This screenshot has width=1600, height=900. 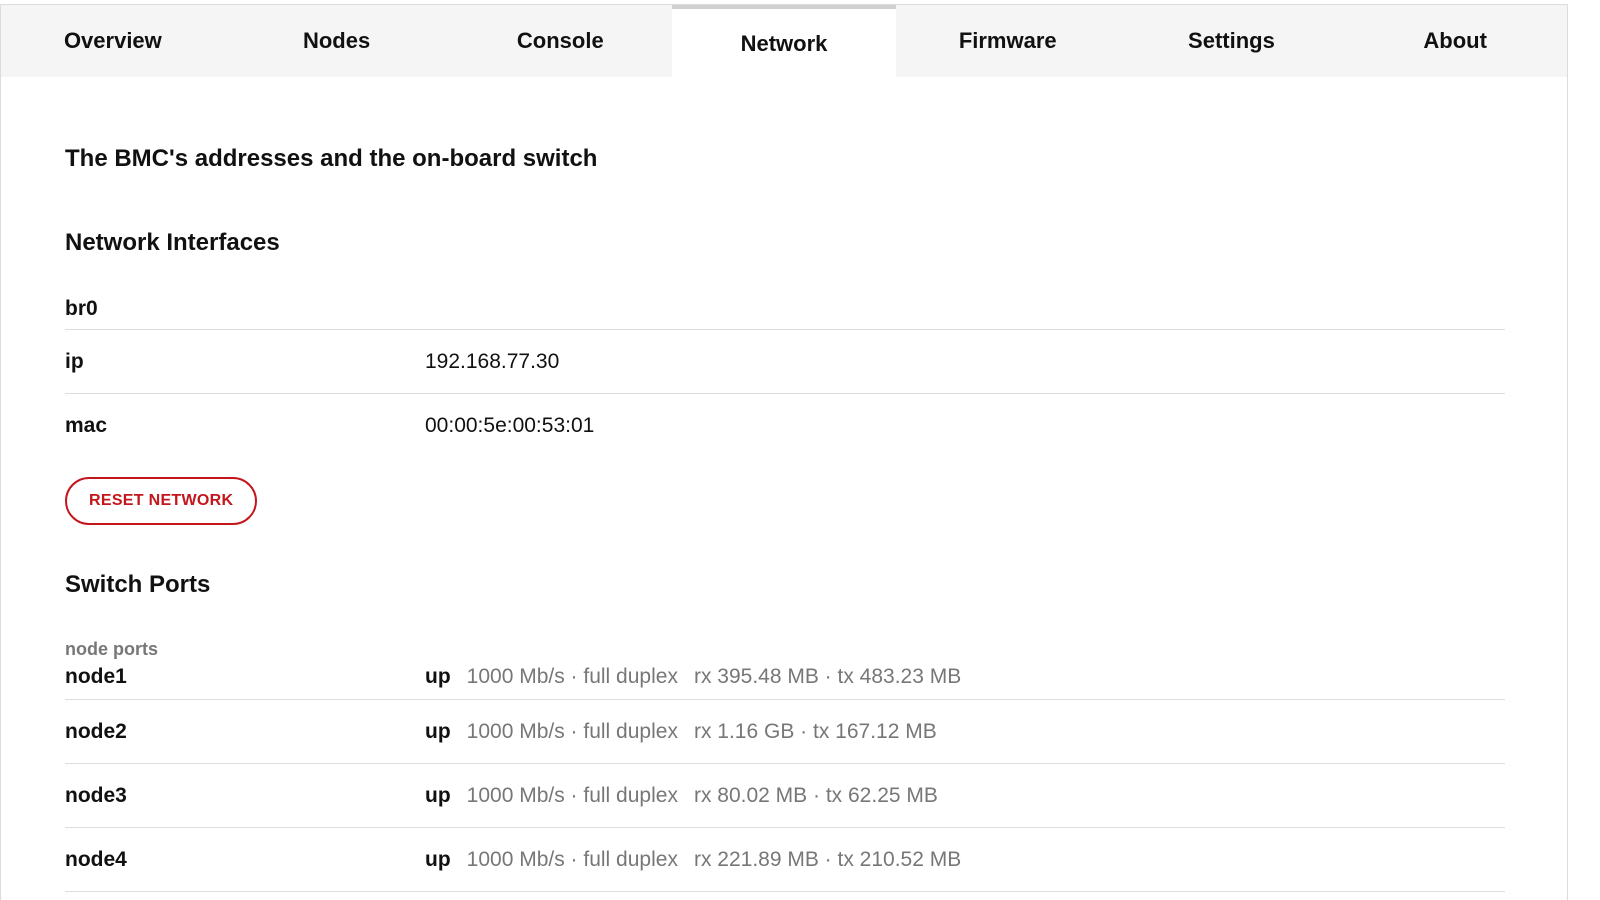 What do you see at coordinates (510, 425) in the screenshot?
I see `interface-row-value: 00:00:5e:00:53:01` at bounding box center [510, 425].